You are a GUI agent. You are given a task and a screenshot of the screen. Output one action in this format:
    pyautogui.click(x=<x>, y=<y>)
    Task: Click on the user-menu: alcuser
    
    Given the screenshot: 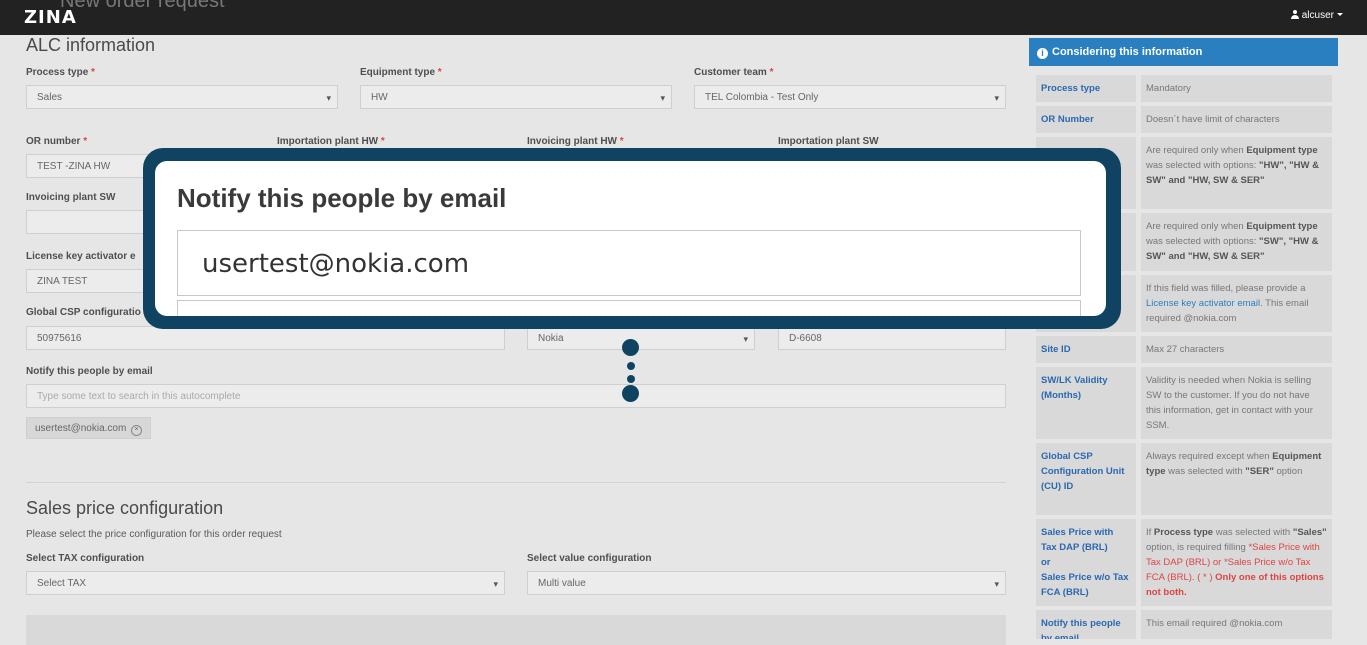 What is the action you would take?
    pyautogui.click(x=1316, y=15)
    